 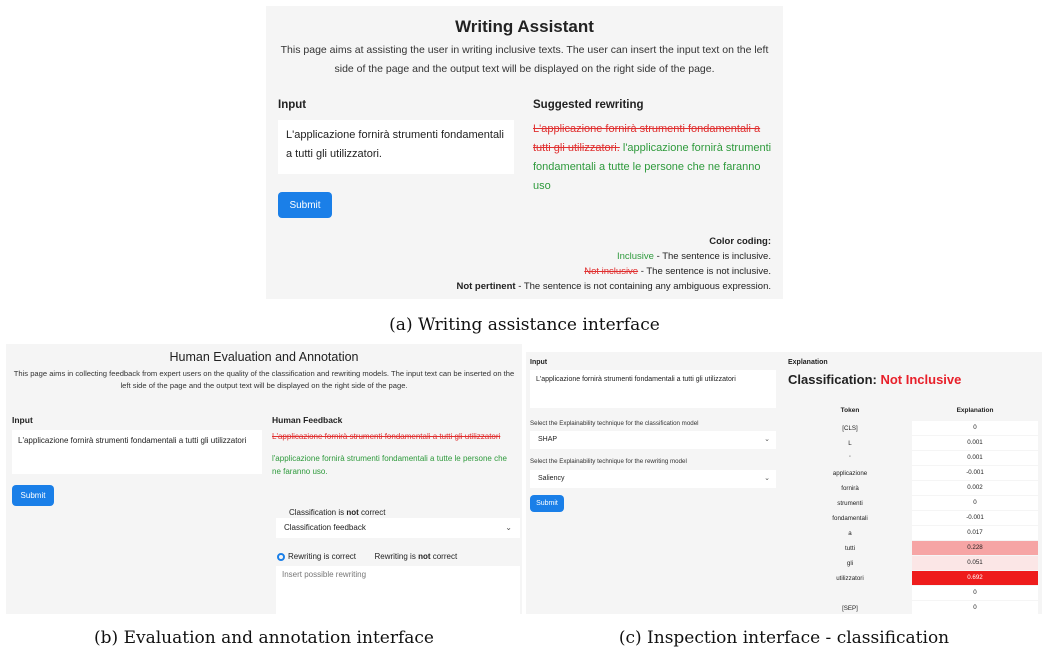 I want to click on token-cell: L, so click(x=850, y=443).